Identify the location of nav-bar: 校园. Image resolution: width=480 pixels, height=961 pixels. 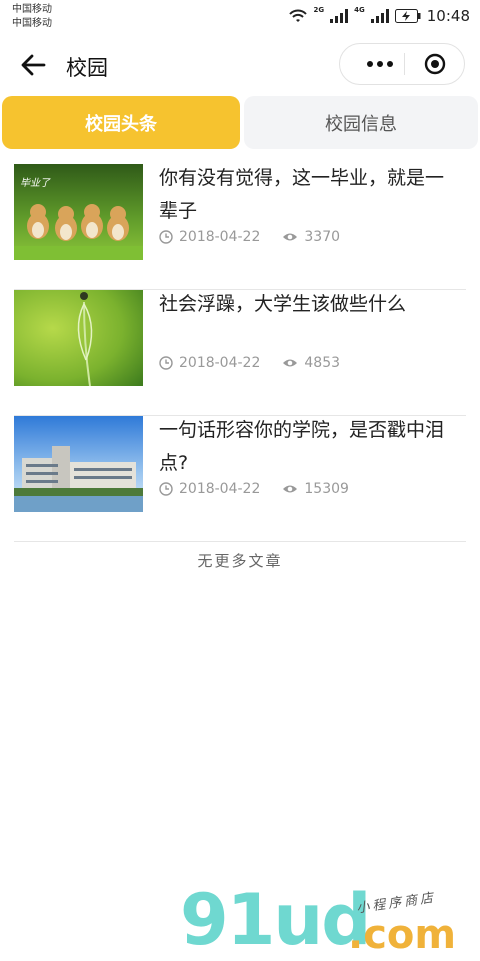
(240, 65).